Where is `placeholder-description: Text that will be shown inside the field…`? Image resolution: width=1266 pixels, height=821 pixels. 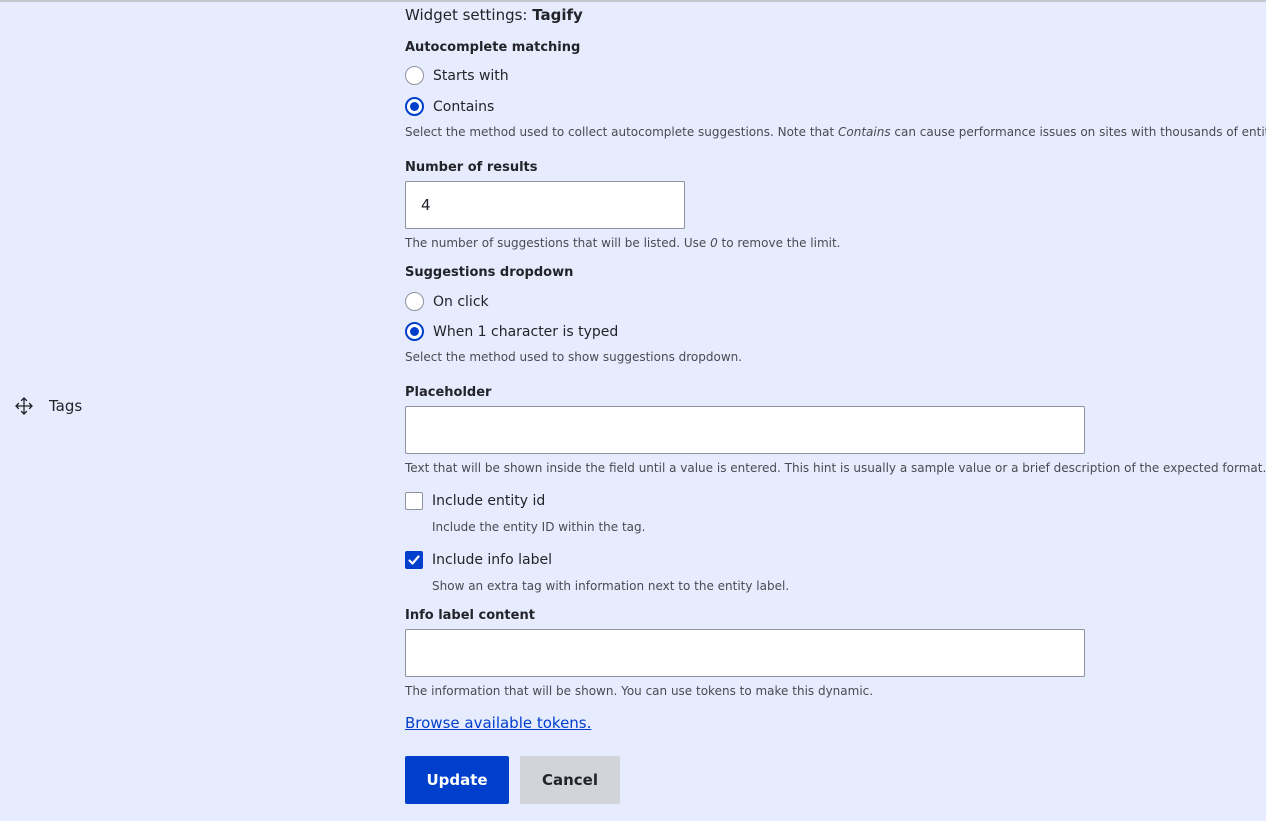
placeholder-description: Text that will be shown inside the field… is located at coordinates (835, 468).